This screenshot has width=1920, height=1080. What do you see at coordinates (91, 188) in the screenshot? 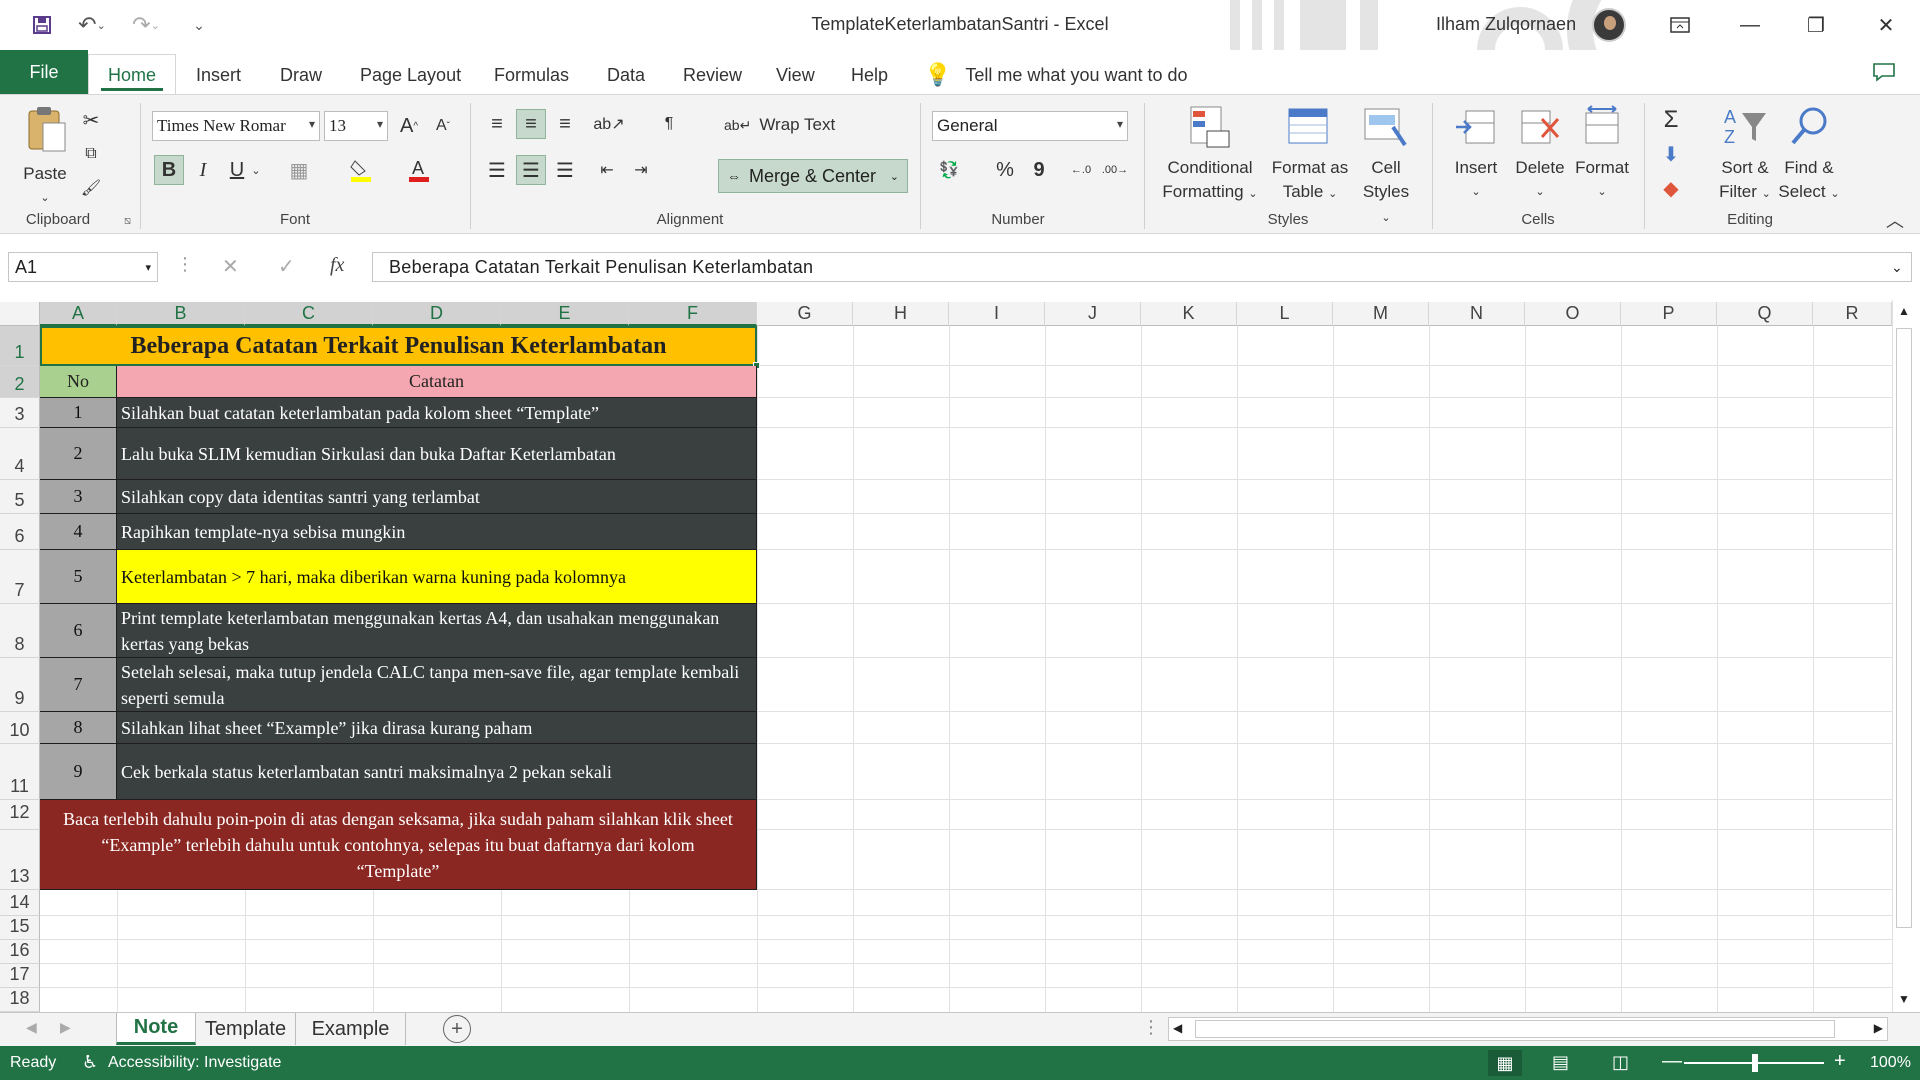
I see `format-painter-icon: 🖌` at bounding box center [91, 188].